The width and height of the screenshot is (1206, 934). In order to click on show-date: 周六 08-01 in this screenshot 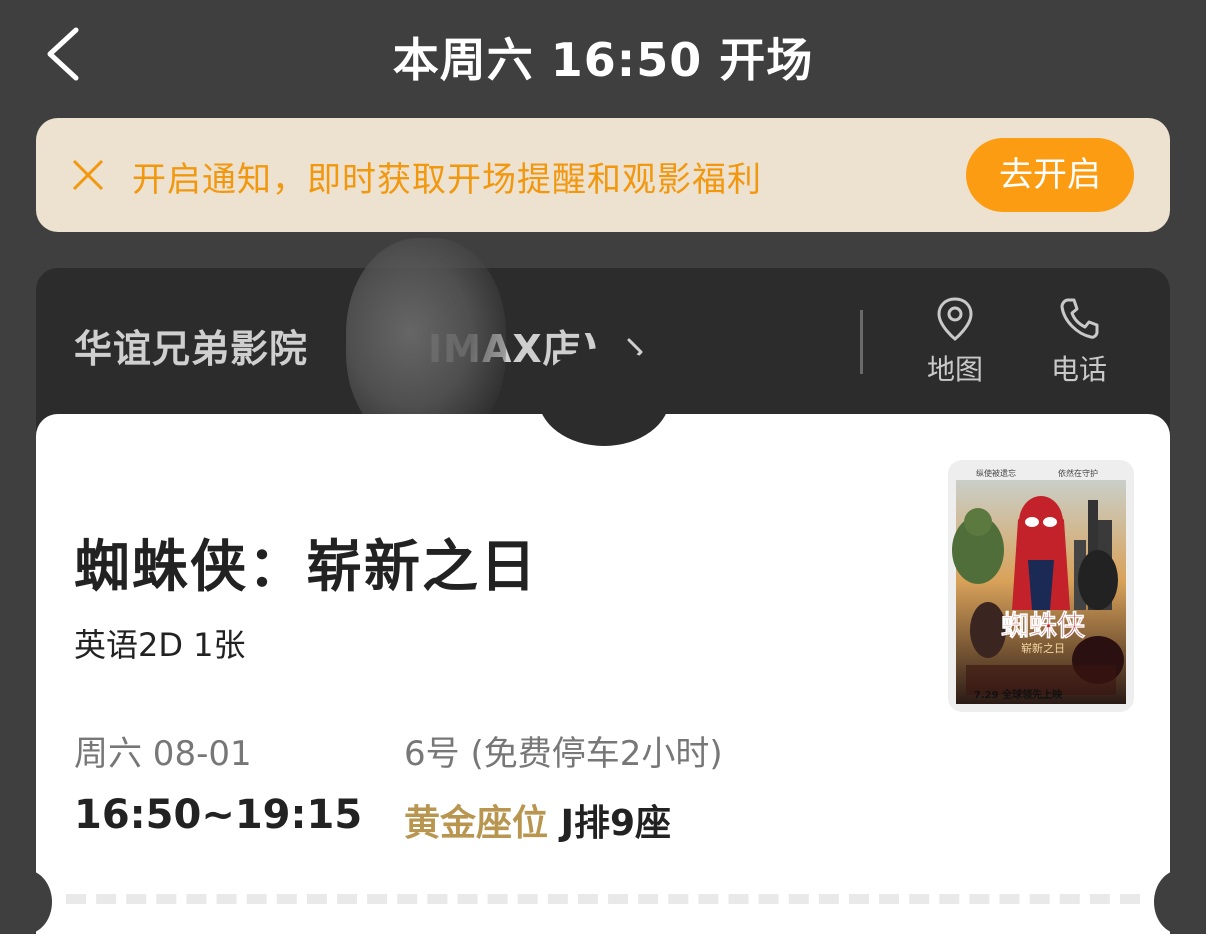, I will do `click(163, 754)`.